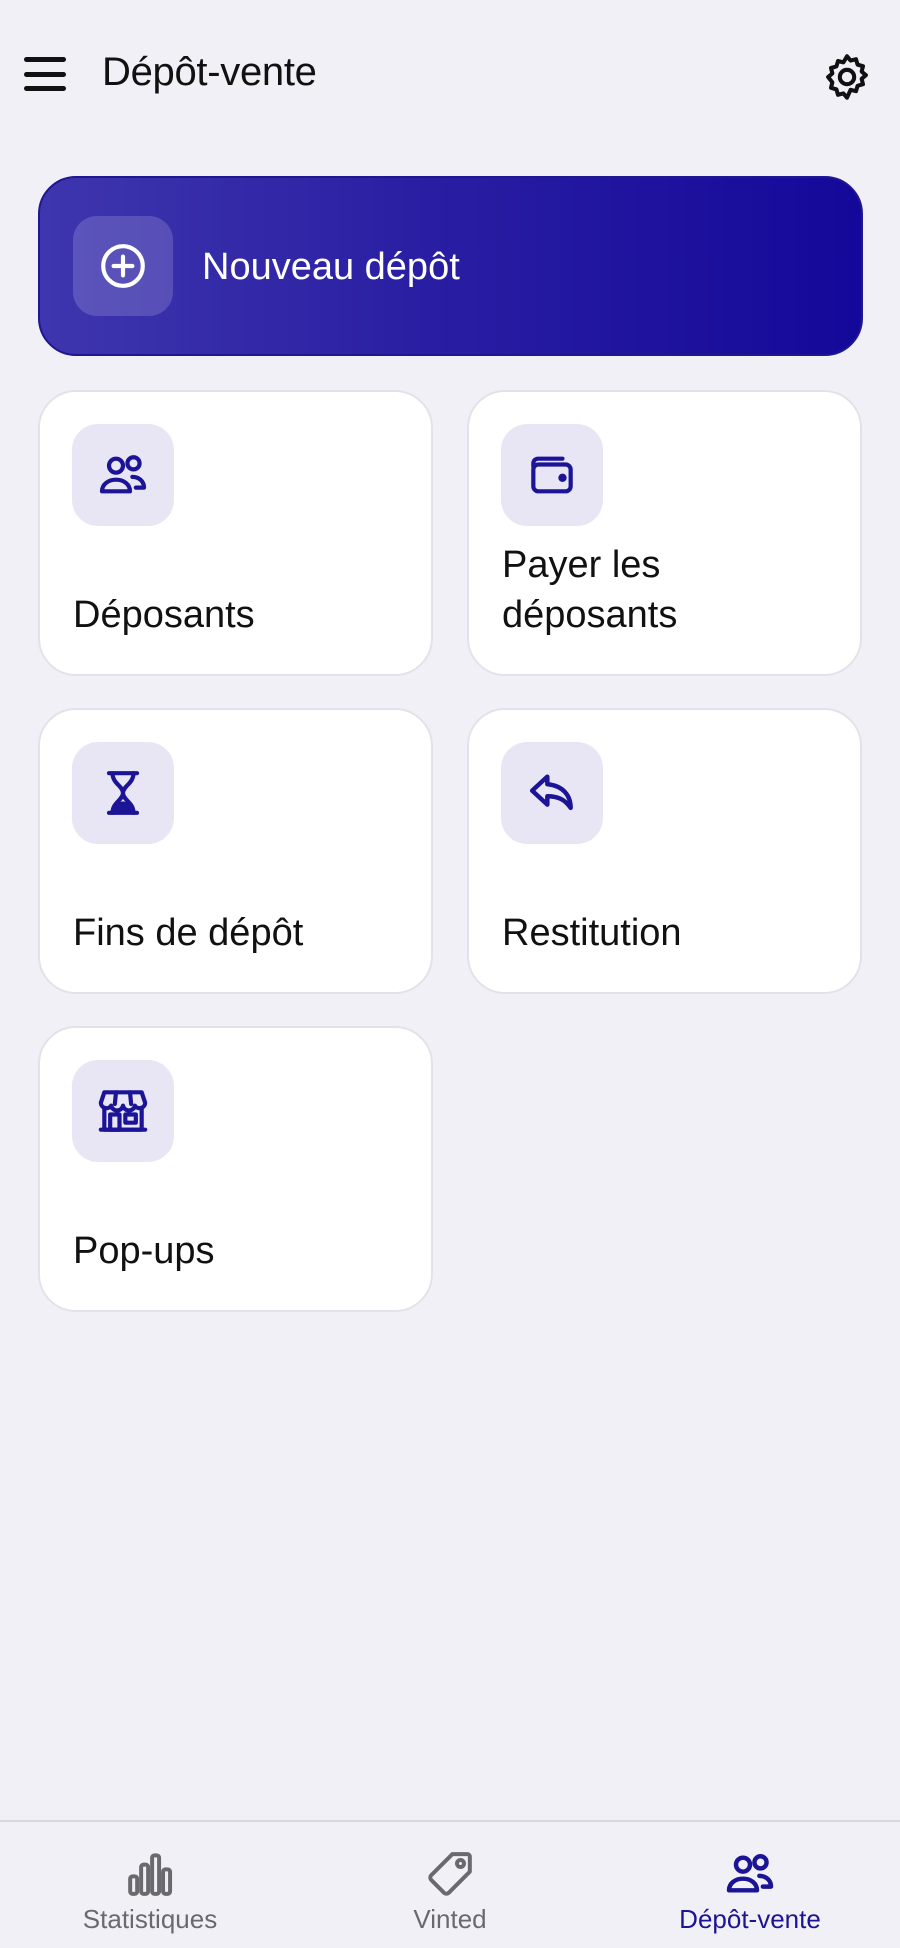 The image size is (900, 1948). Describe the element at coordinates (750, 1919) in the screenshot. I see `nav-depot-vente-label: Dépôt-vente` at that location.